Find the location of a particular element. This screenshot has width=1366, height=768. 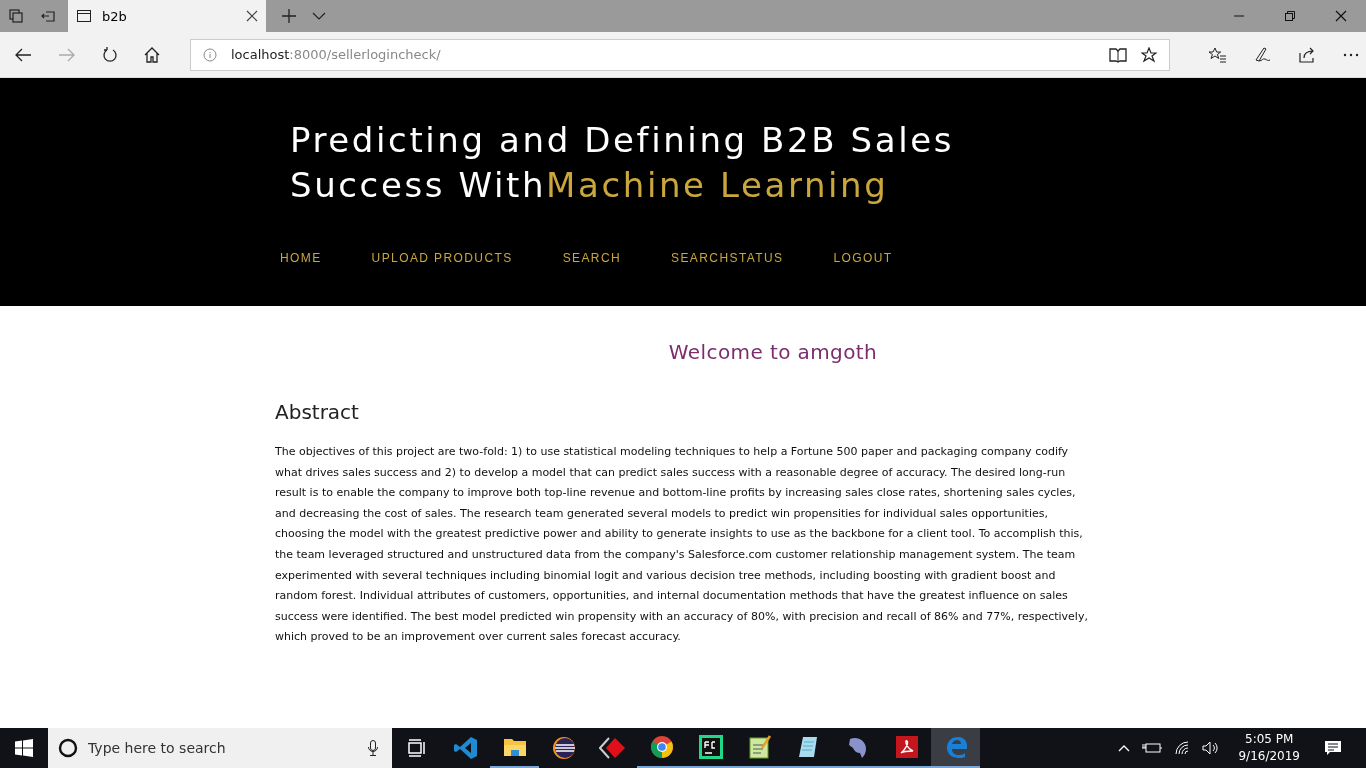

windows-start-icon is located at coordinates (24, 748).